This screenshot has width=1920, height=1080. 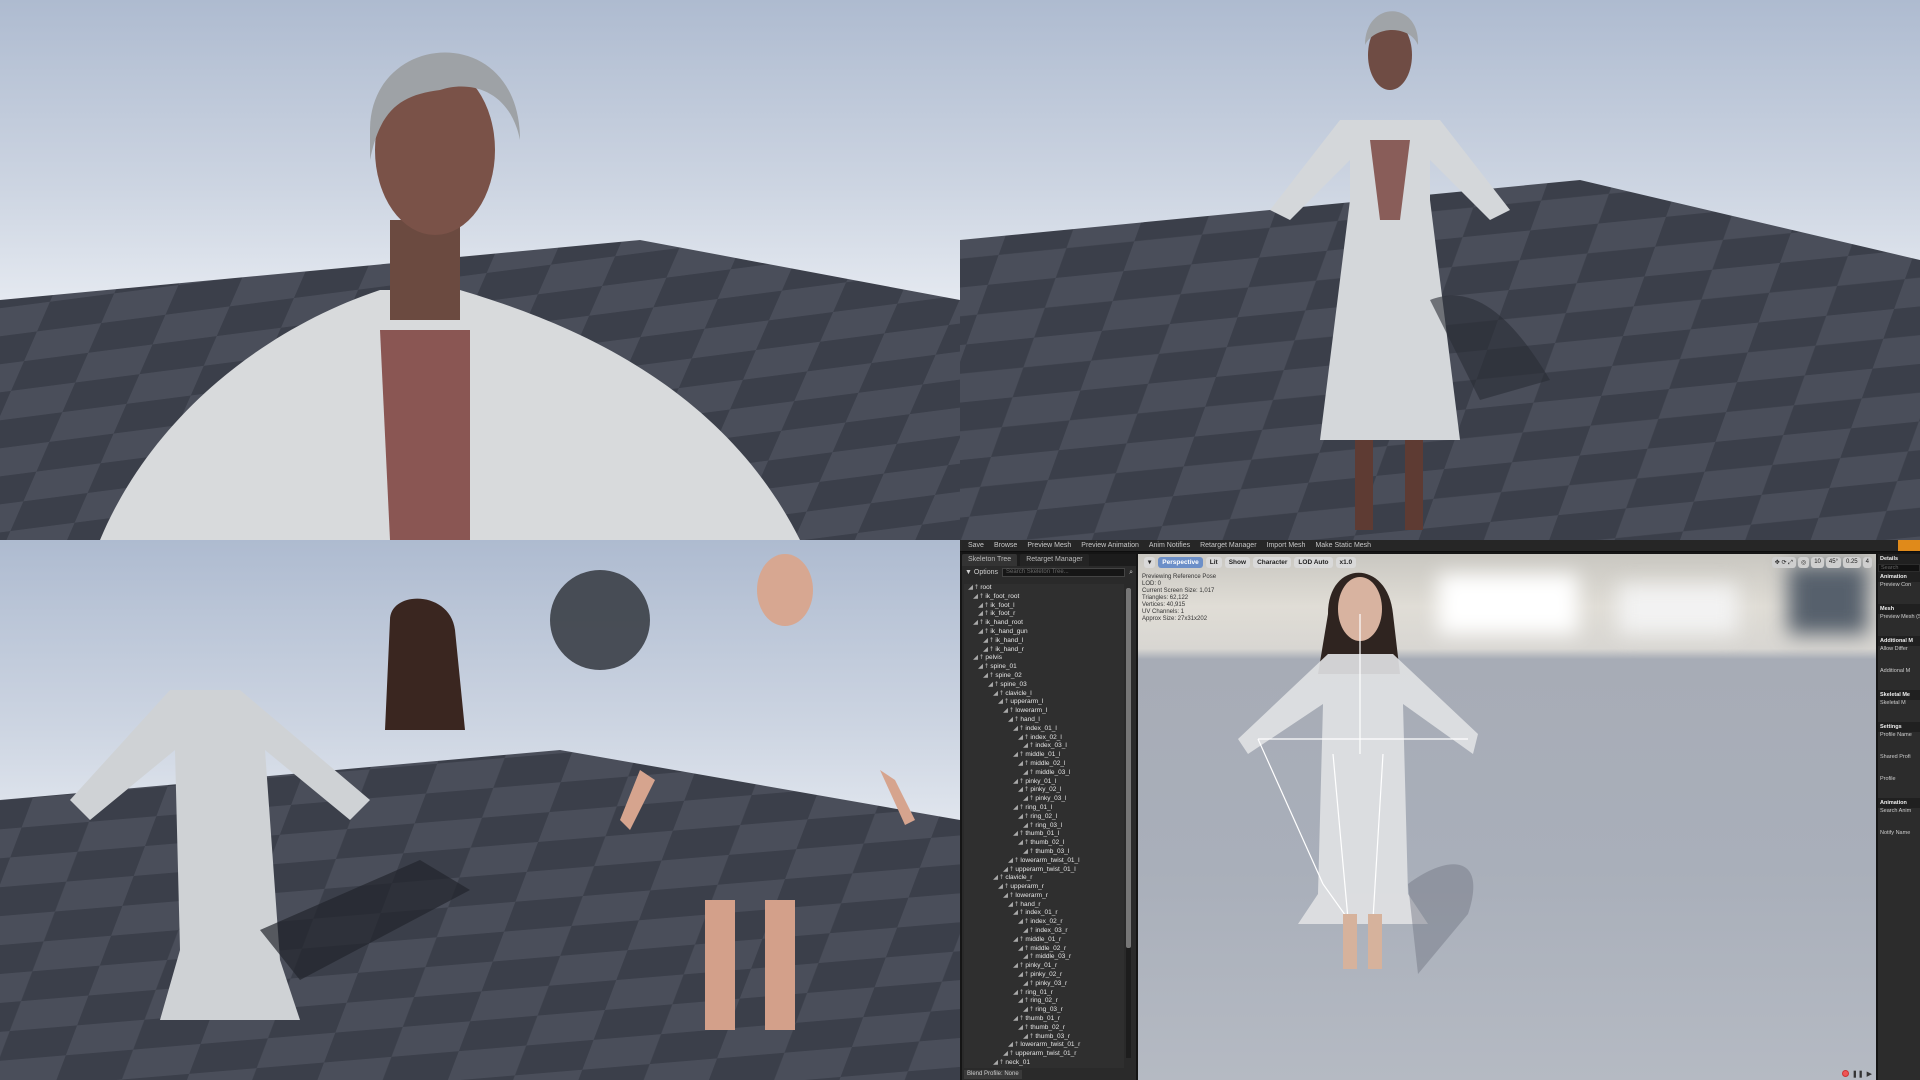 I want to click on tree-bone-row: ◢ ☨ thumb_01_l, so click(x=1044, y=834).